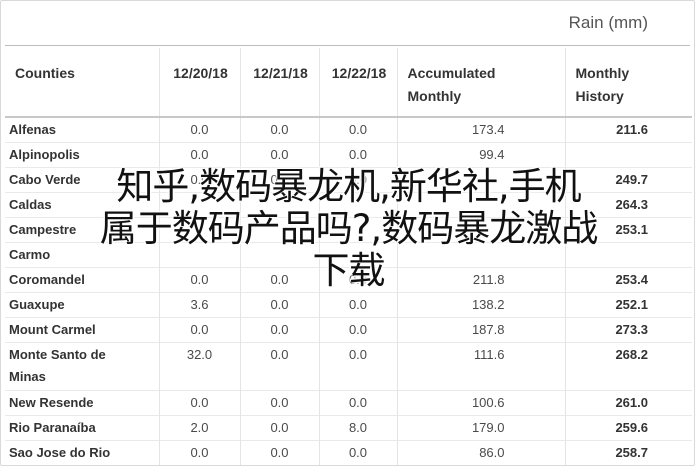 The width and height of the screenshot is (695, 466). I want to click on county-cell: Alpinopolis, so click(44, 154).